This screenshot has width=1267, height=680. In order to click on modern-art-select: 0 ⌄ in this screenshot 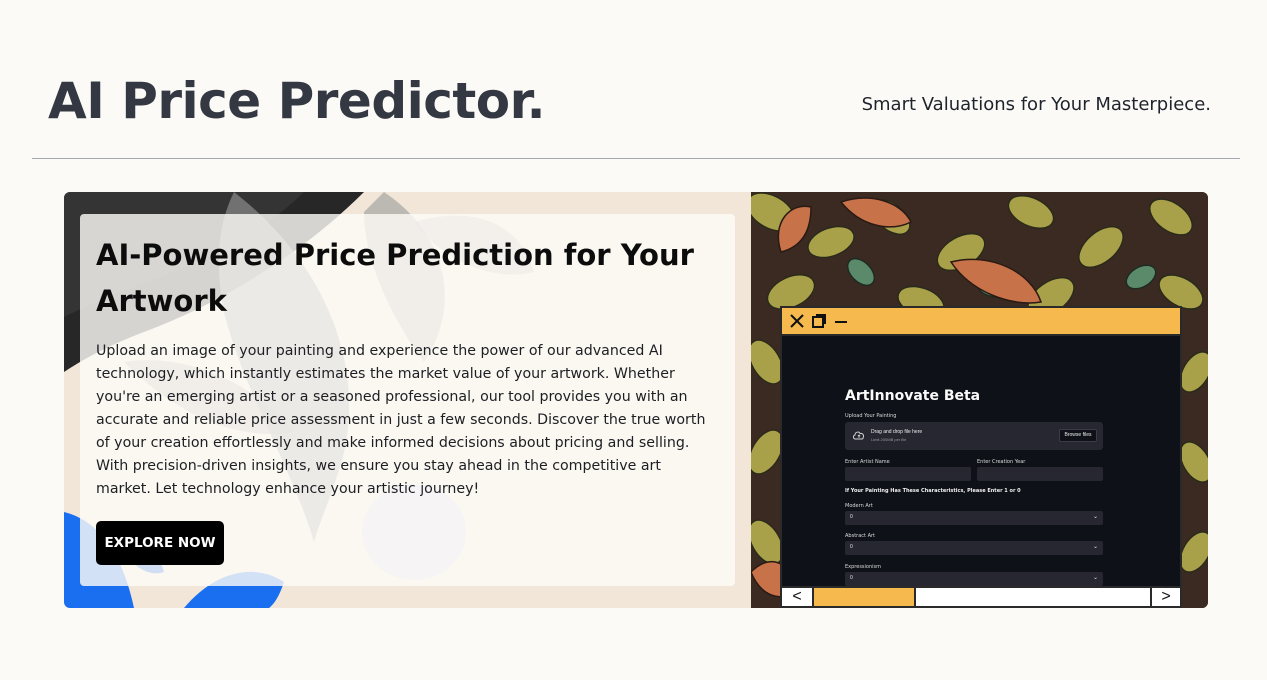, I will do `click(974, 518)`.